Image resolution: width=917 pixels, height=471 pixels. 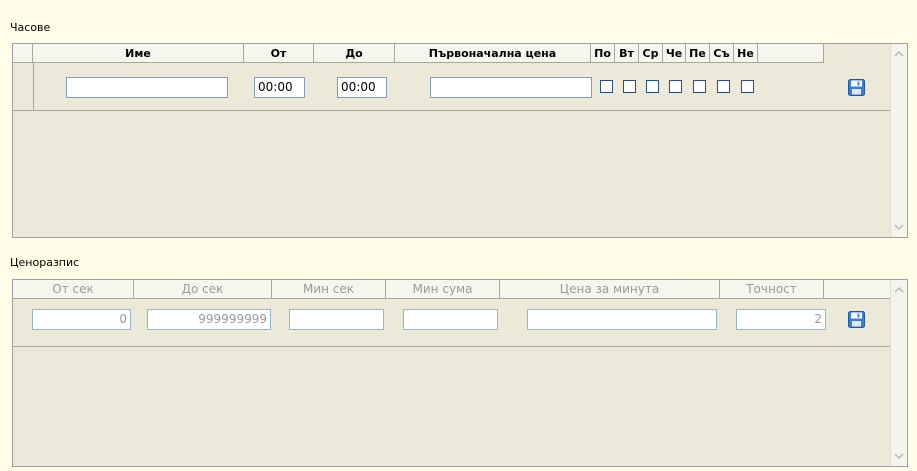 What do you see at coordinates (675, 86) in the screenshot?
I see `checkbox-thu` at bounding box center [675, 86].